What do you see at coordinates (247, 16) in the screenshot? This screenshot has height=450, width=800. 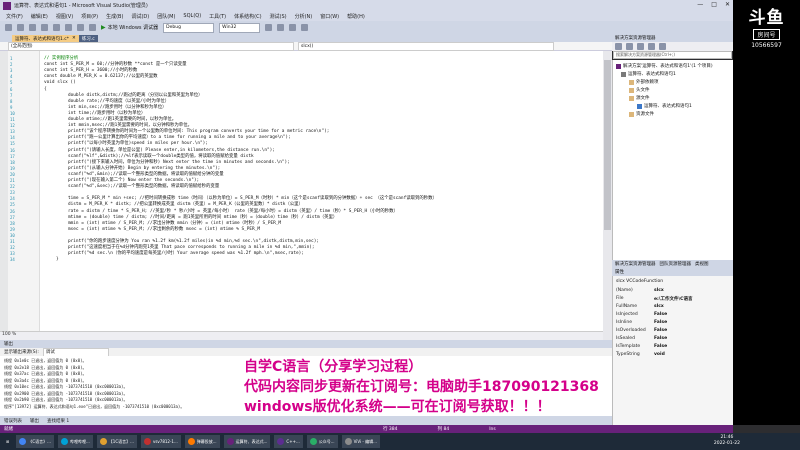 I see `menu-architecture: 体系结构(C)` at bounding box center [247, 16].